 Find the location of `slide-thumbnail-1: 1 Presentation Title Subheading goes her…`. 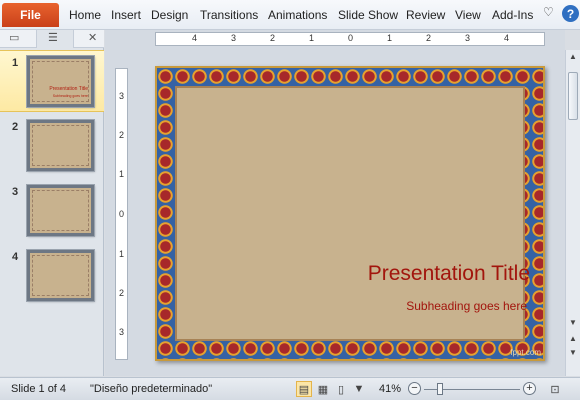

slide-thumbnail-1: 1 Presentation Title Subheading goes her… is located at coordinates (52, 81).